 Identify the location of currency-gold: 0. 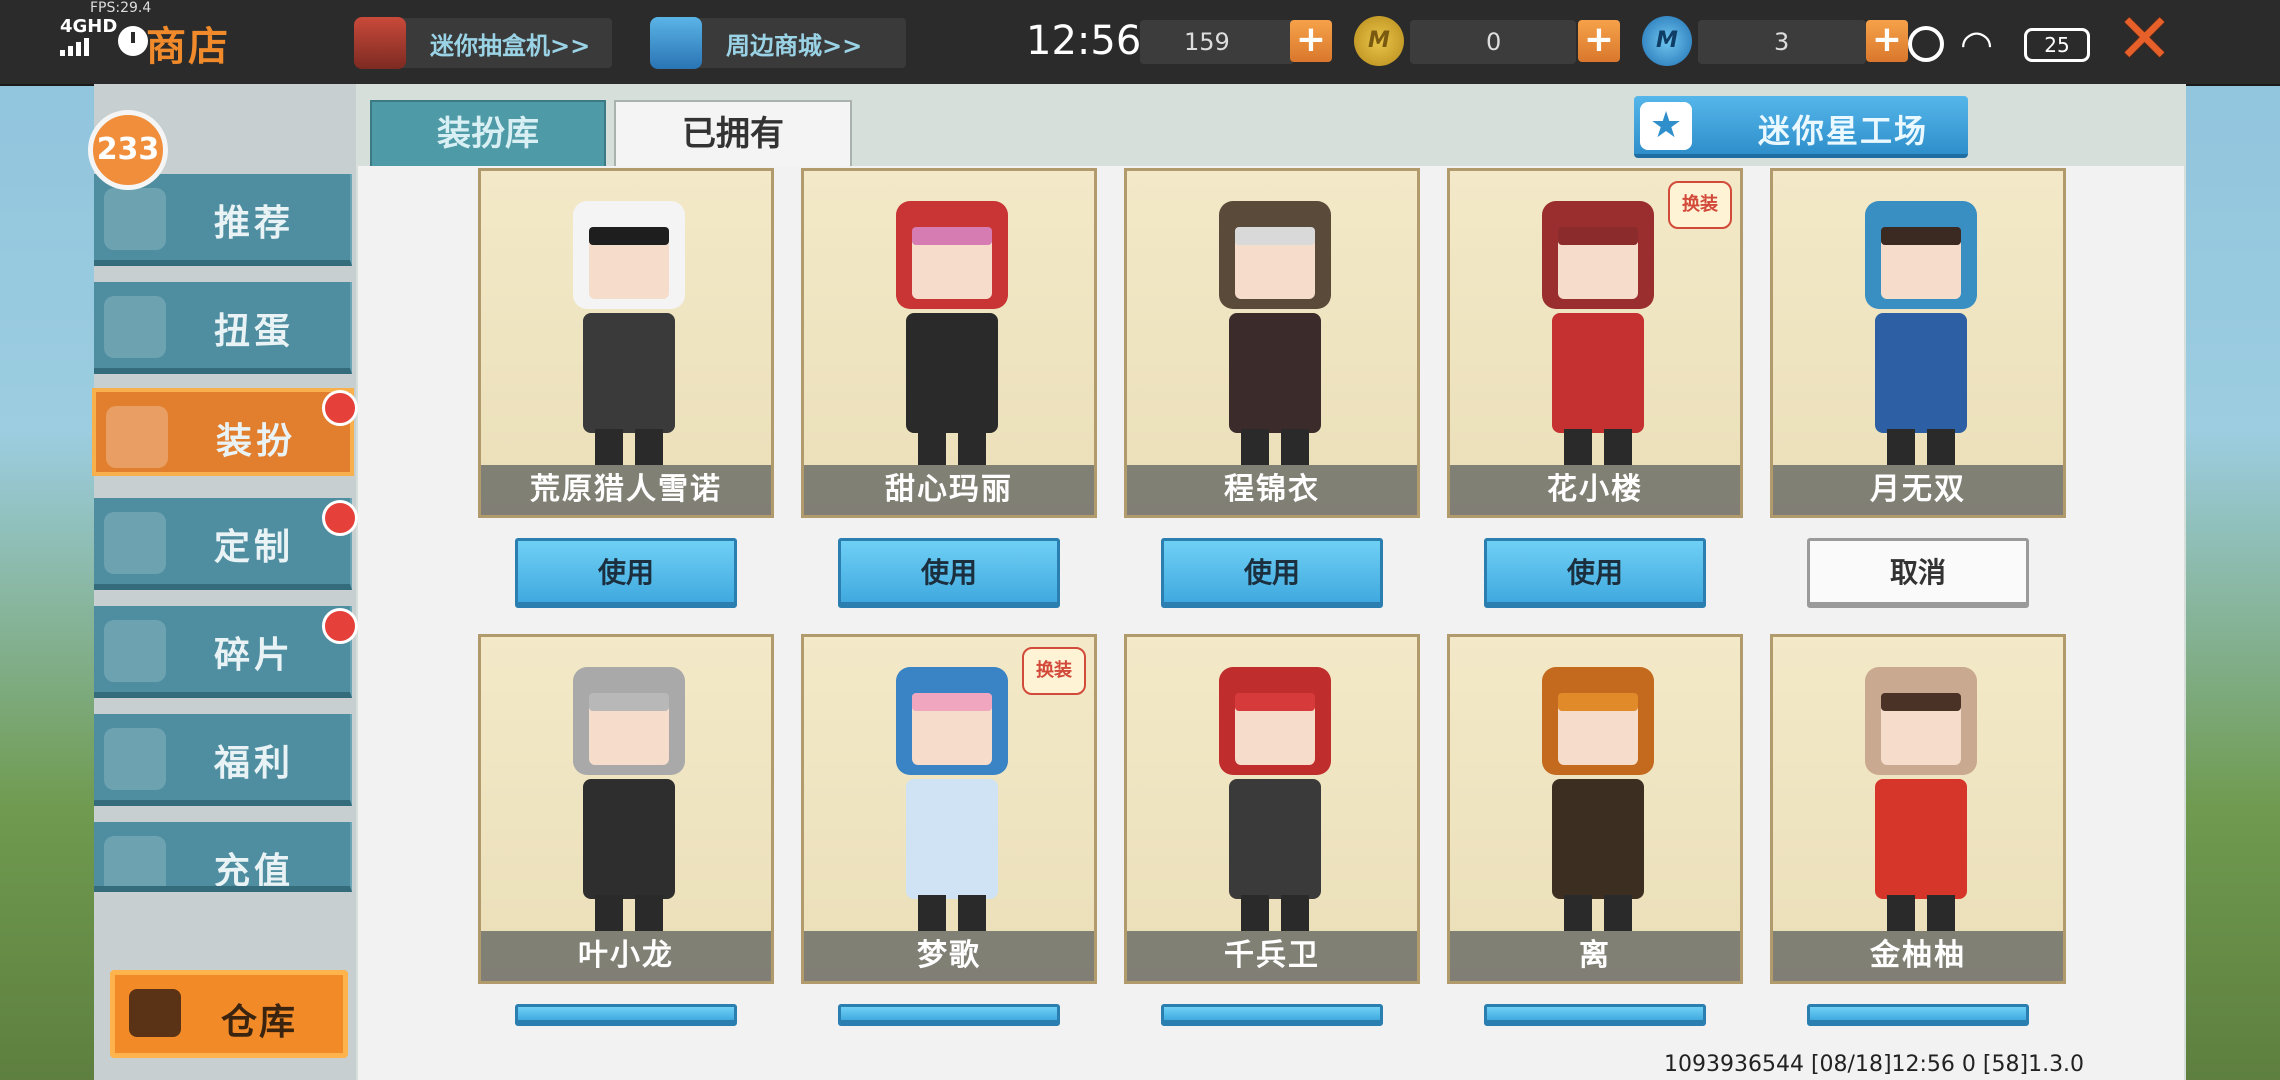
(1493, 42).